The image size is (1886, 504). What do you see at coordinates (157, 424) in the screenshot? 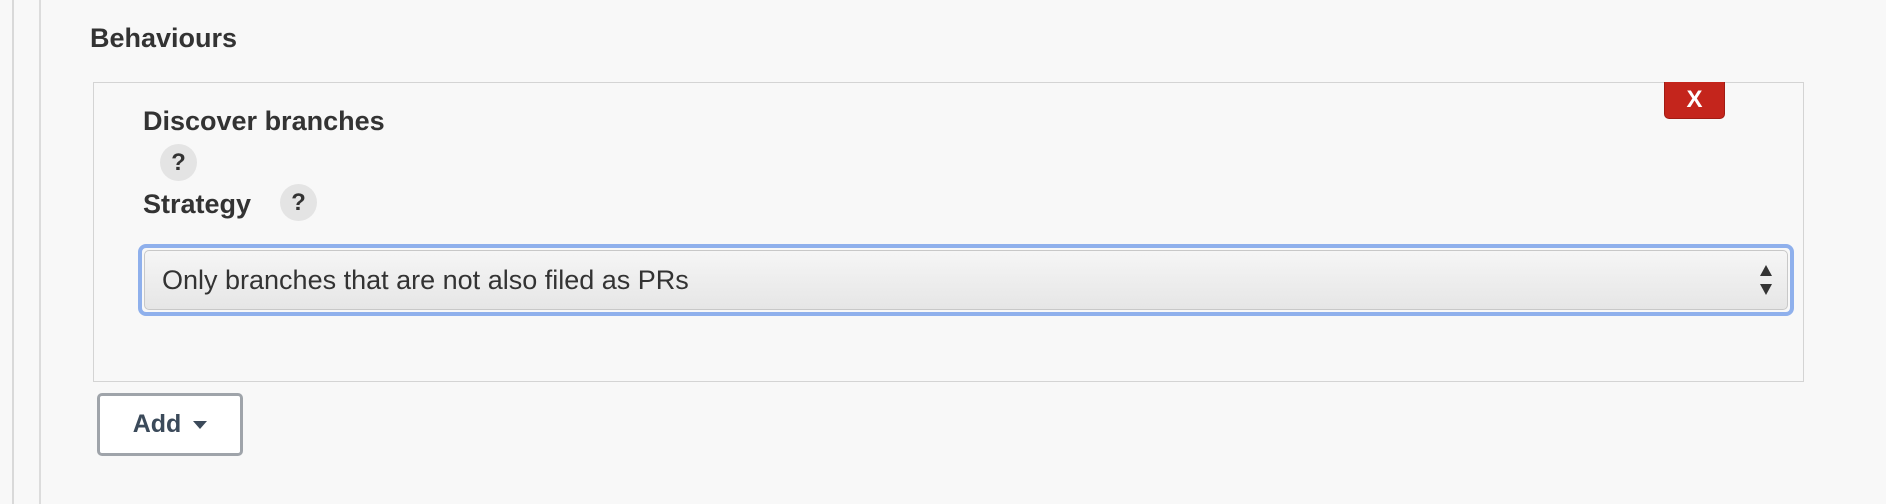
I see `add-button-label: Add` at bounding box center [157, 424].